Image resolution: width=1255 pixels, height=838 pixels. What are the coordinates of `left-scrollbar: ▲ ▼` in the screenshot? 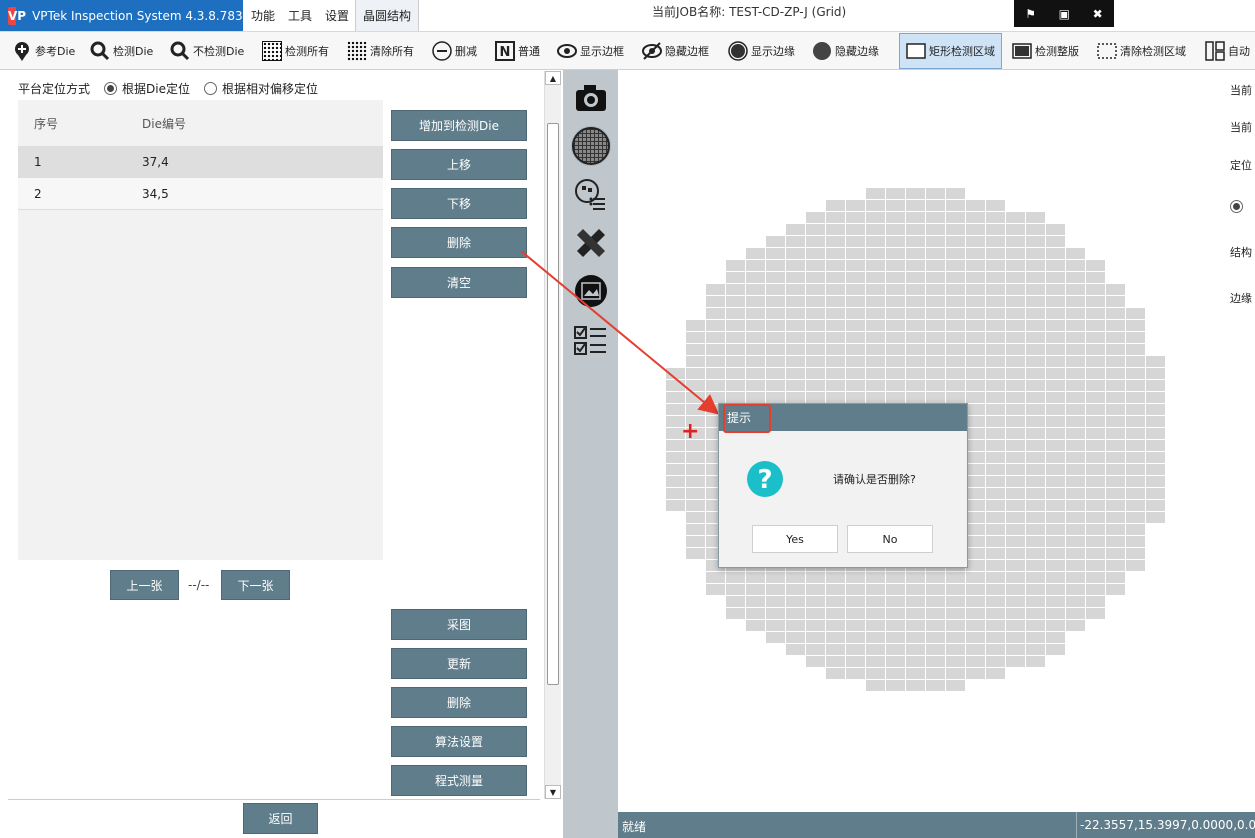 It's located at (552, 435).